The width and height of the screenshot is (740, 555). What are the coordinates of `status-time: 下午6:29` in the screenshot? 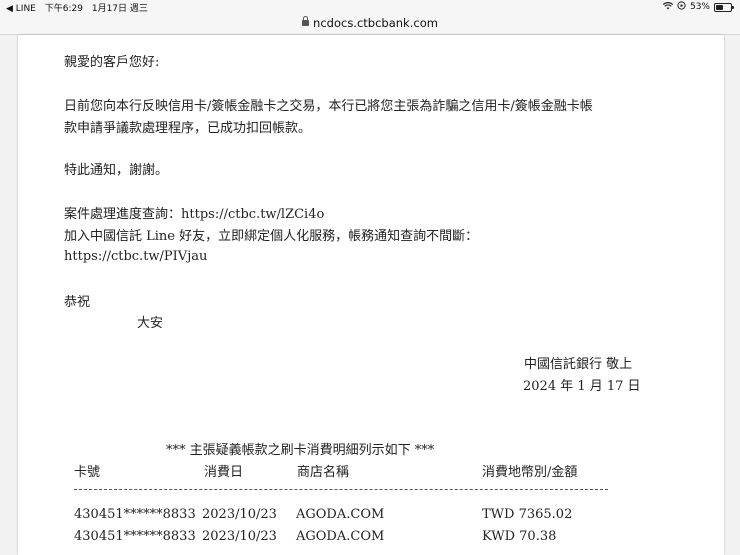 It's located at (63, 9).